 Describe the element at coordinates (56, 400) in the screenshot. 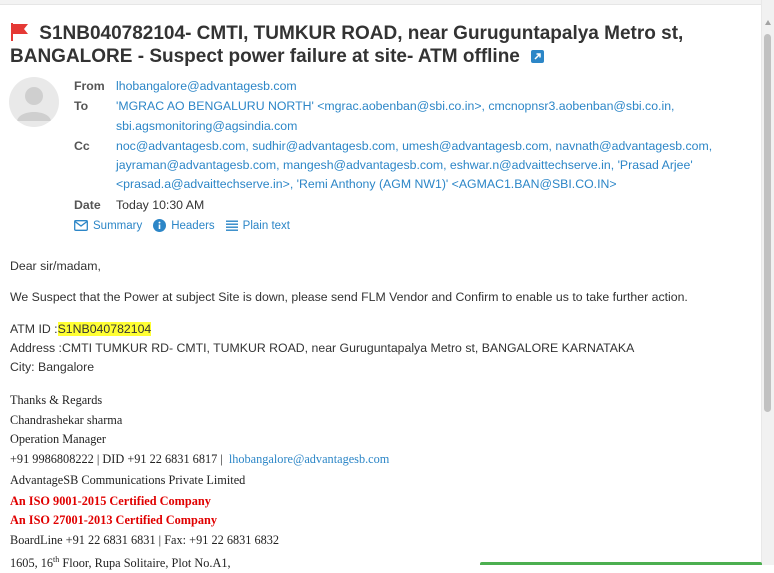

I see `sig-thanks: Thanks & Regards` at that location.